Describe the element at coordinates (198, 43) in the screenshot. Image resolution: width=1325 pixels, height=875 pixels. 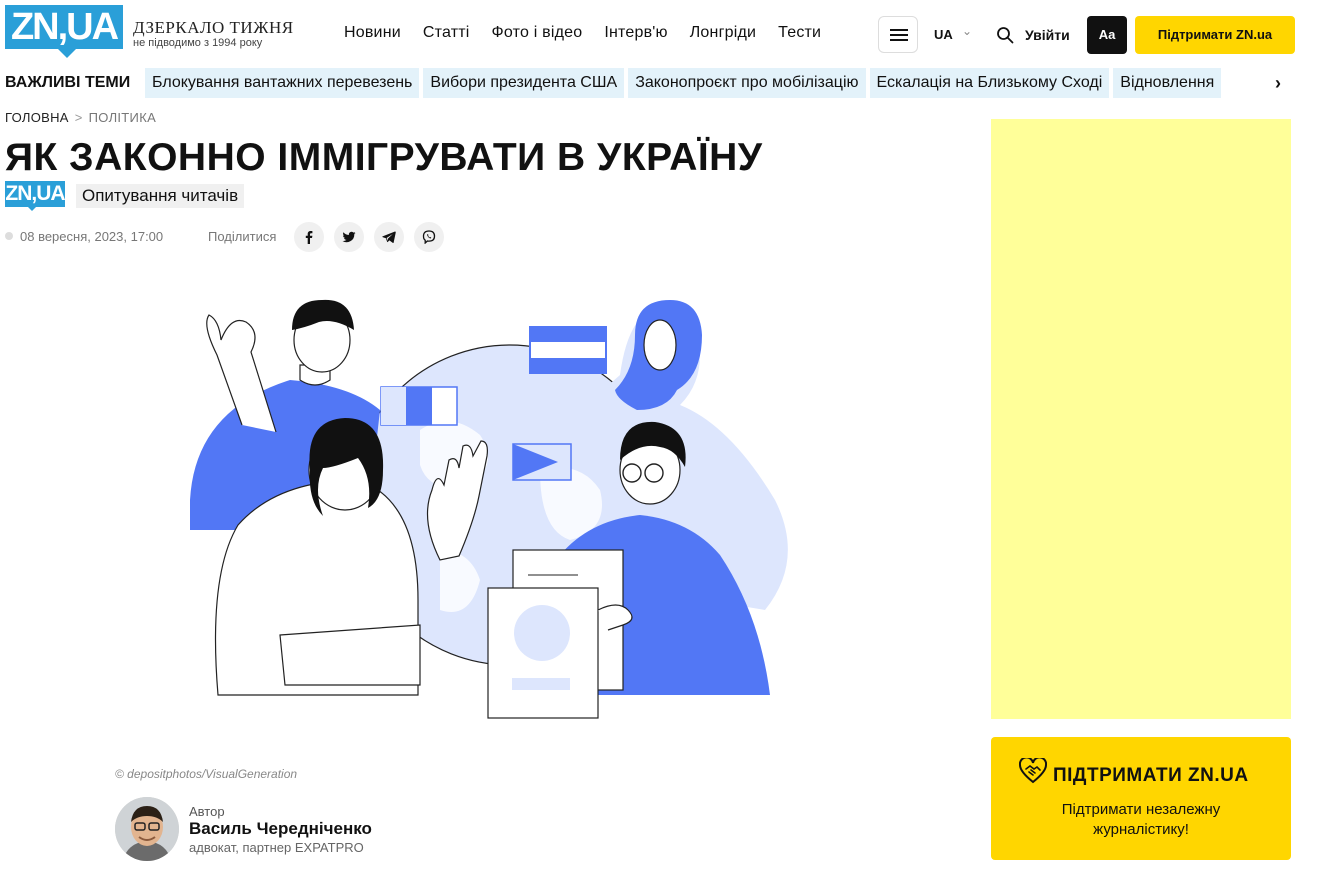
I see `brand-subtitle: не підводимо з 1994 року` at that location.